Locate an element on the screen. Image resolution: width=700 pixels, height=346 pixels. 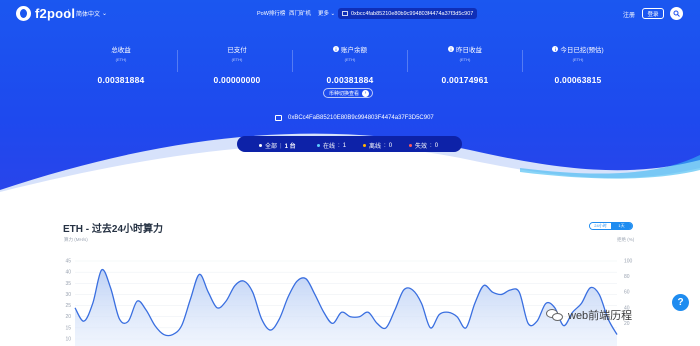
help-button: ? is located at coordinates (680, 302).